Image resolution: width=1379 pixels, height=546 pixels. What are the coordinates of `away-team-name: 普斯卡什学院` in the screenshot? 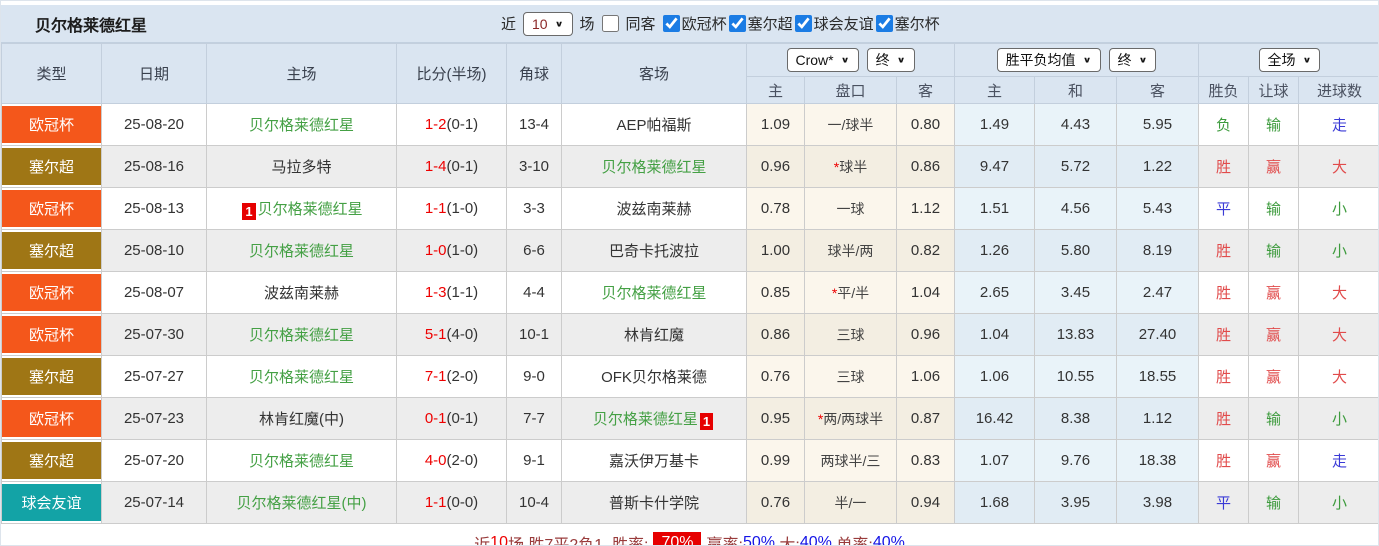 It's located at (654, 503).